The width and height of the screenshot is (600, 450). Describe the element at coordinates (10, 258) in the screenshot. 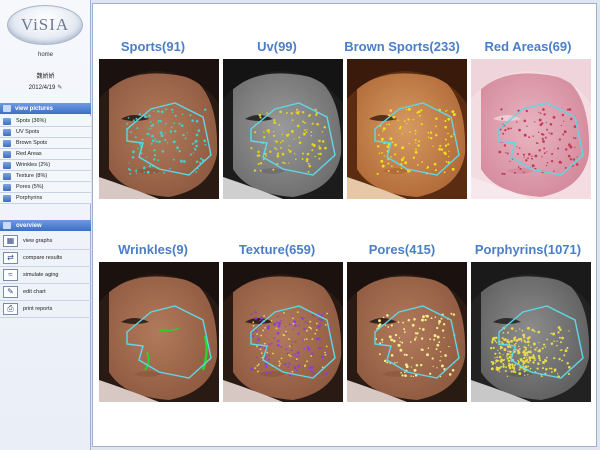

I see `compare-icon: ⇄` at that location.